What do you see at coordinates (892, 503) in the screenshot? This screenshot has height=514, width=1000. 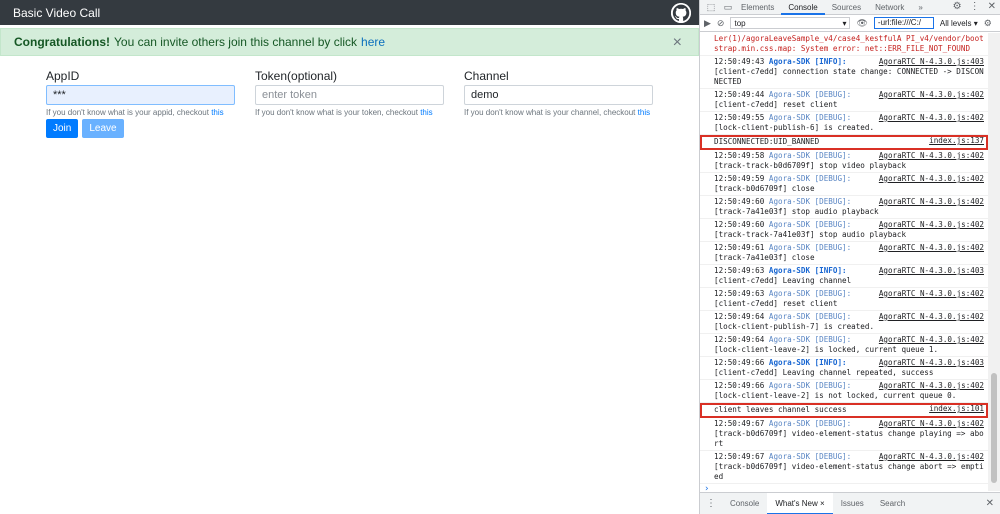 I see `drawer-tab-search: Search` at bounding box center [892, 503].